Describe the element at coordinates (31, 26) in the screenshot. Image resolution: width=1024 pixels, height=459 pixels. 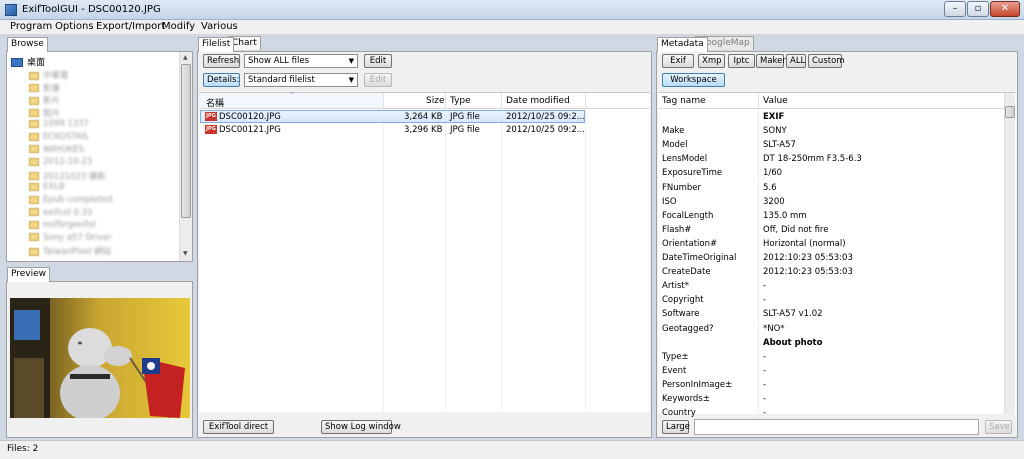
I see `menu-program: Program` at that location.